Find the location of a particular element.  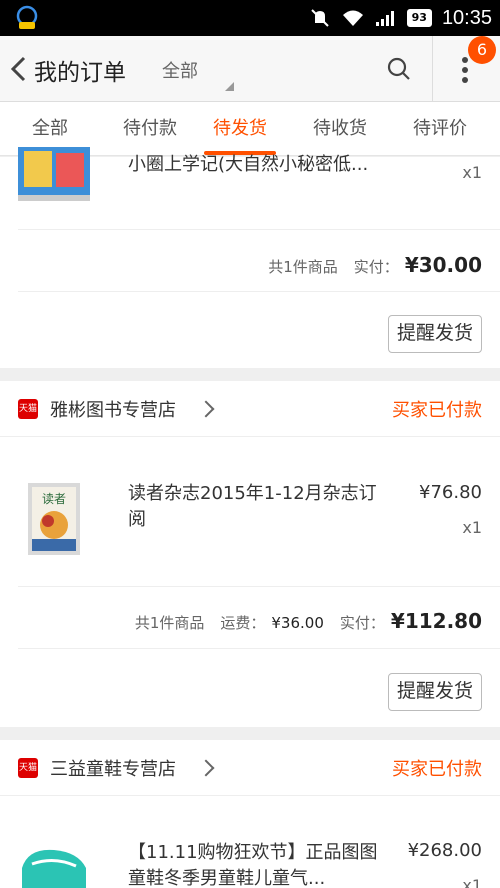

product-price: ¥76.80 is located at coordinates (450, 492).